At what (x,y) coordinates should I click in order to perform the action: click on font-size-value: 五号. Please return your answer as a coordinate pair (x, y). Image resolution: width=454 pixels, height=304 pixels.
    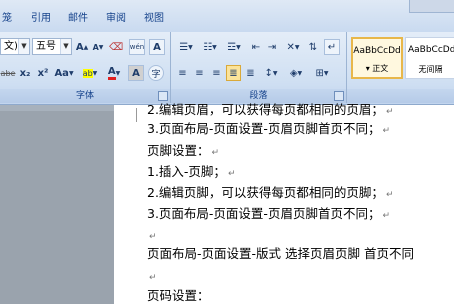
    Looking at the image, I should click on (46, 46).